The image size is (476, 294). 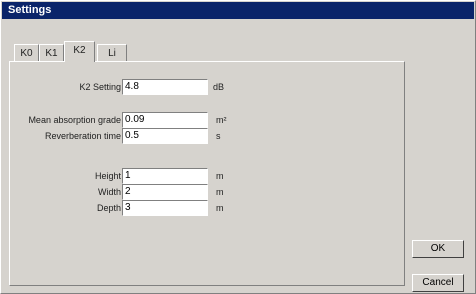 What do you see at coordinates (107, 176) in the screenshot?
I see `height-label: Height` at bounding box center [107, 176].